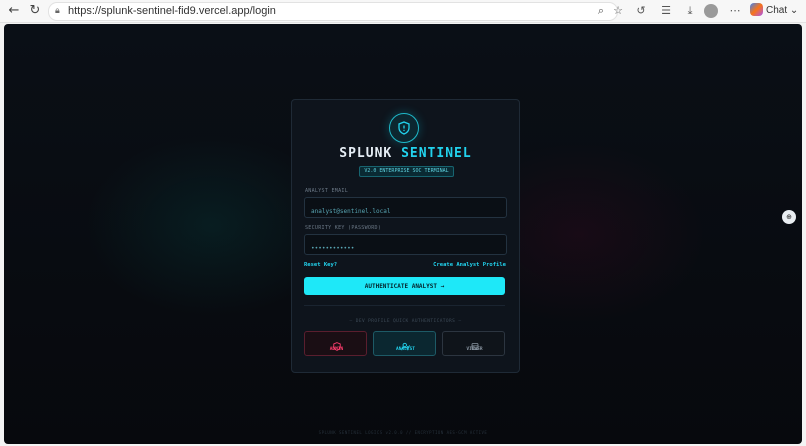 The image size is (806, 446). What do you see at coordinates (474, 349) in the screenshot?
I see `viewer-label: VIEWER` at bounding box center [474, 349].